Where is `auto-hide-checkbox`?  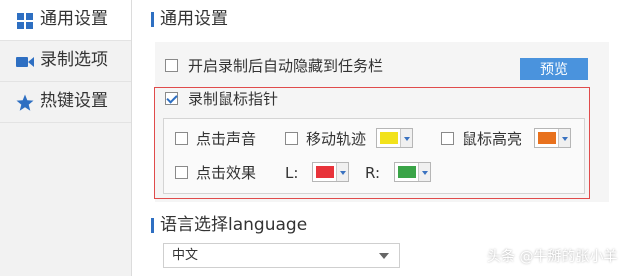
auto-hide-checkbox is located at coordinates (171, 65).